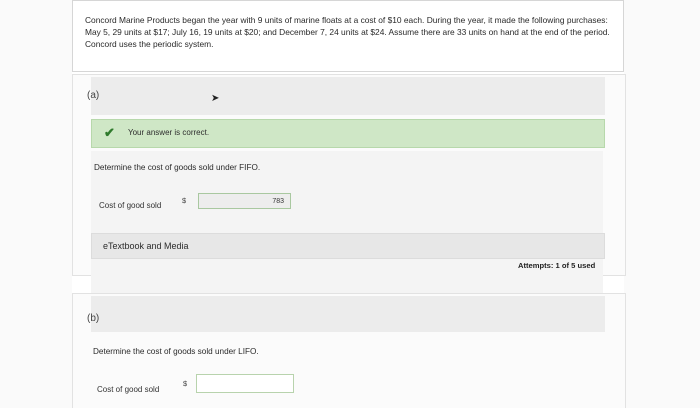  Describe the element at coordinates (169, 132) in the screenshot. I see `correct-answer-text: Your answer is correct.` at that location.